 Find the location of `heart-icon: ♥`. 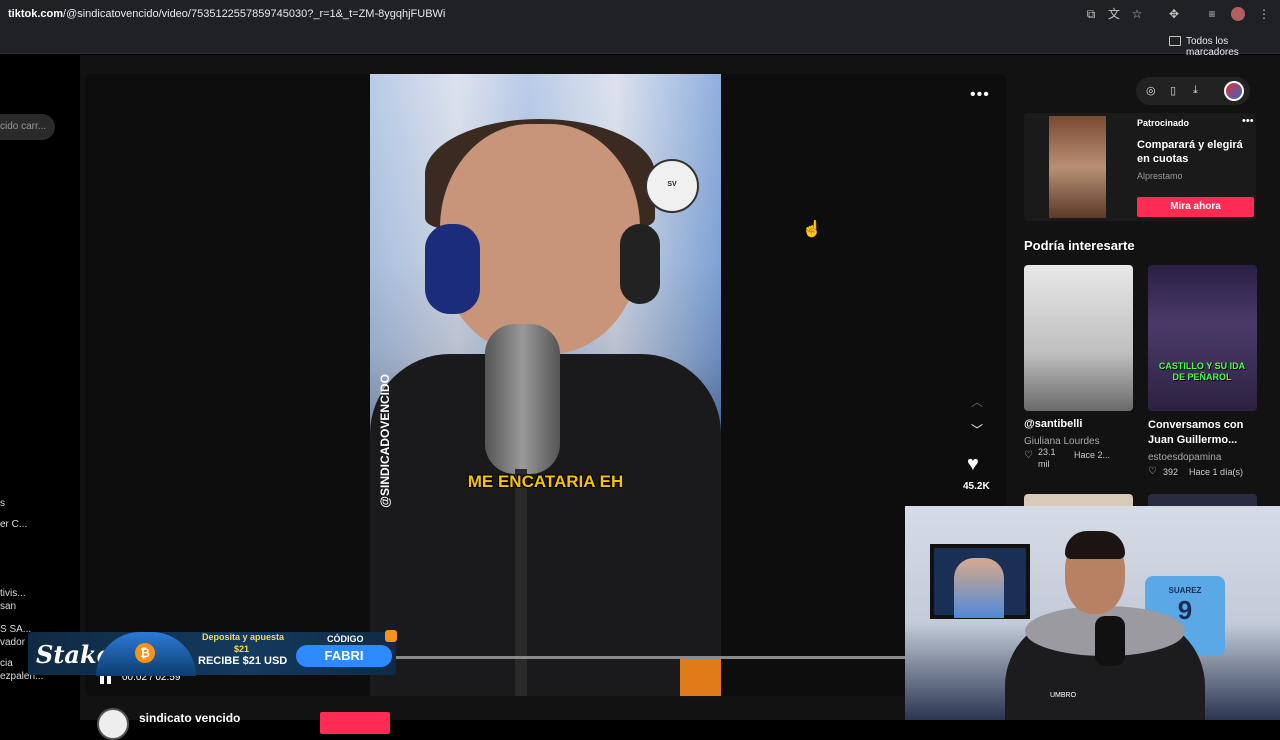

heart-icon: ♥ is located at coordinates (973, 464).